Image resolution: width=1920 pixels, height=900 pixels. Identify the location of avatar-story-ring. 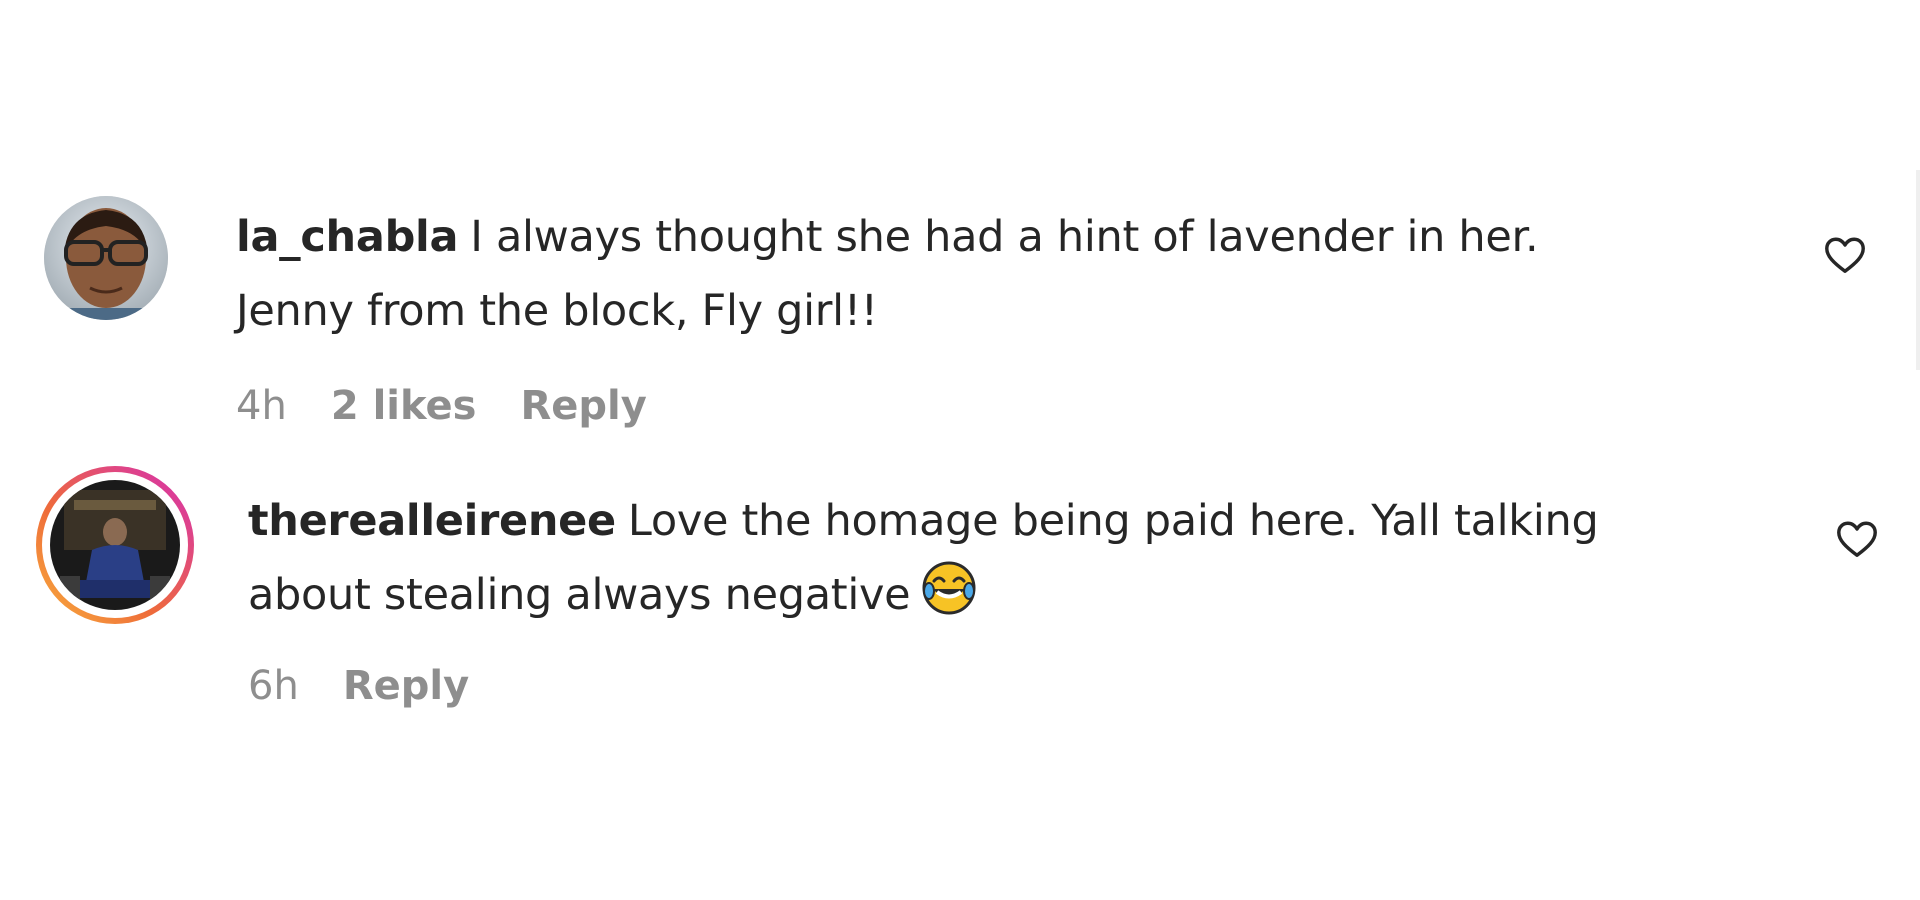
(115, 545).